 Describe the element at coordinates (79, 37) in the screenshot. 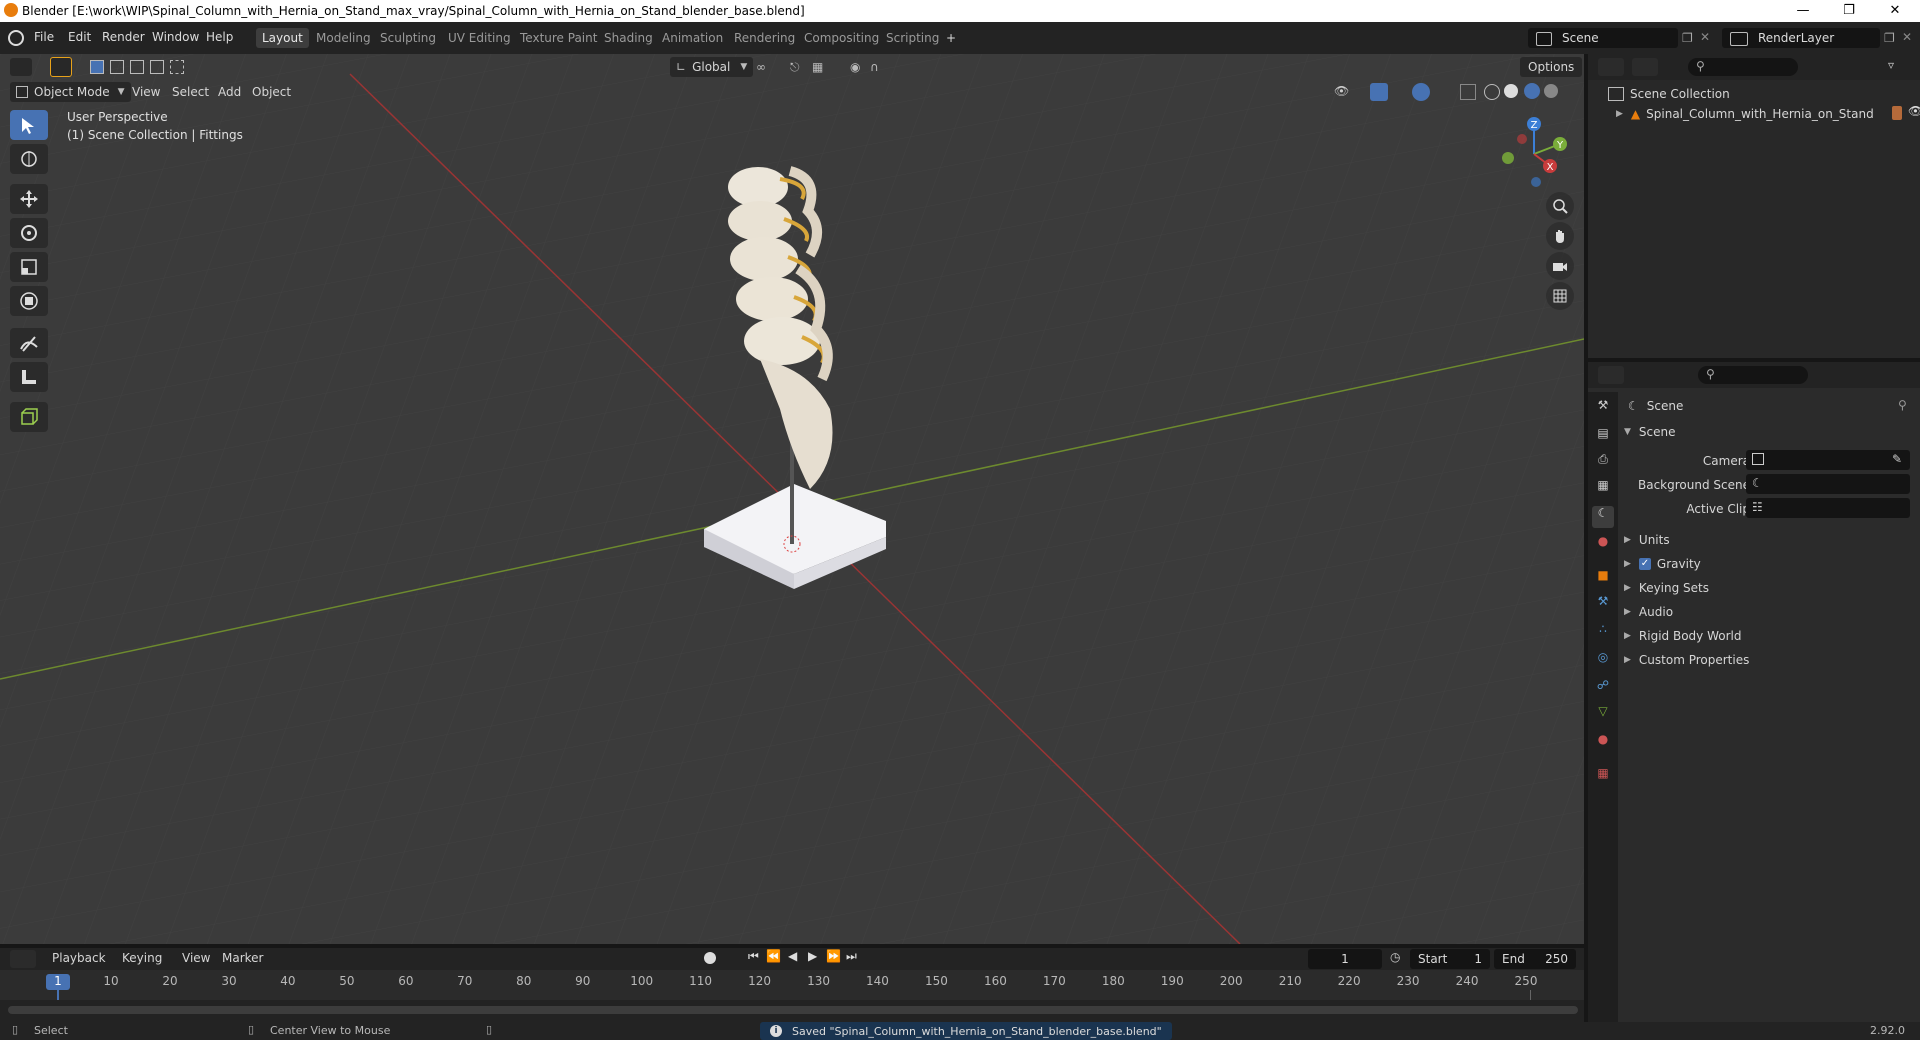

I see `menu-edit: Edit` at that location.